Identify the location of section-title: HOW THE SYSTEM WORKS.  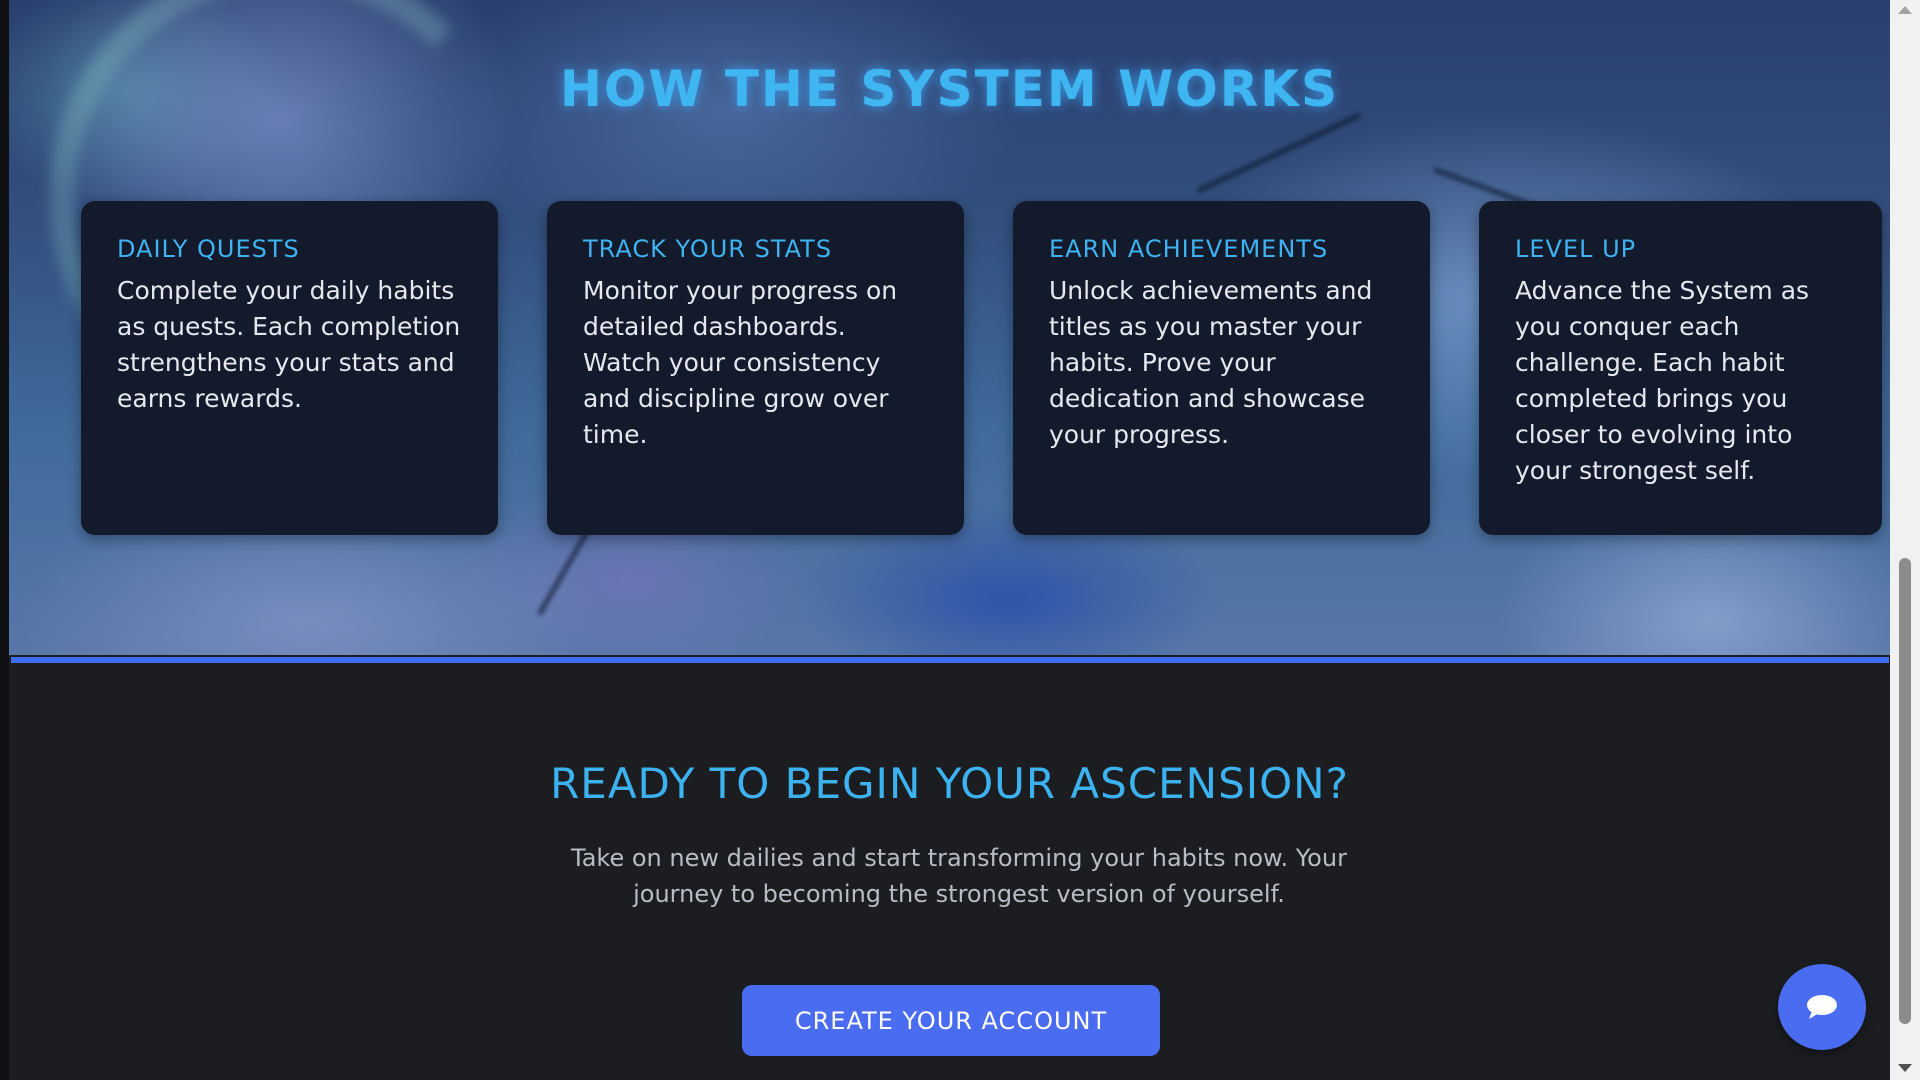
(949, 89).